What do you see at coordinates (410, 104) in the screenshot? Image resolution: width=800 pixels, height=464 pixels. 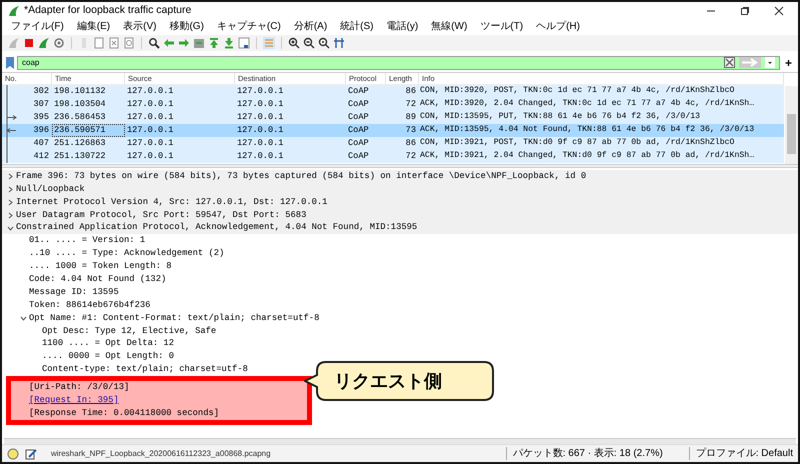 I see `packet-length: 72` at bounding box center [410, 104].